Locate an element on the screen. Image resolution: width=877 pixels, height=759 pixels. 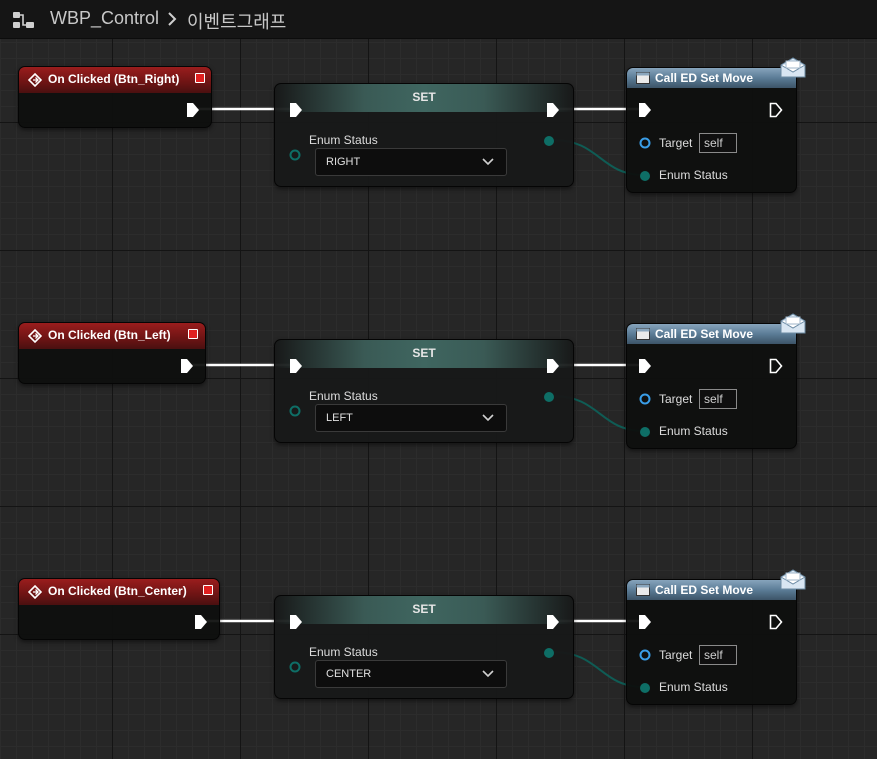
event-node-title: On Clicked (Btn_Right) is located at coordinates (114, 79).